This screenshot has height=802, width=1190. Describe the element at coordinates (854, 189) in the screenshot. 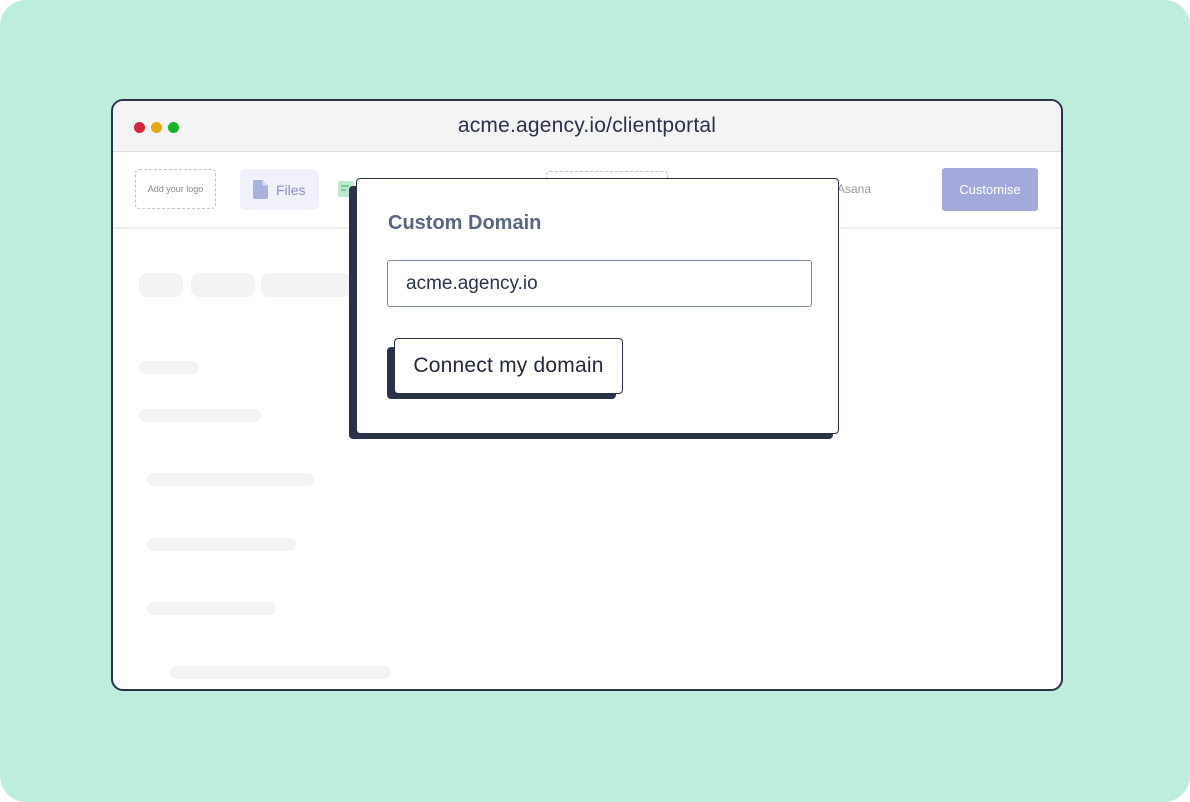

I see `tab-asana: Asana` at that location.